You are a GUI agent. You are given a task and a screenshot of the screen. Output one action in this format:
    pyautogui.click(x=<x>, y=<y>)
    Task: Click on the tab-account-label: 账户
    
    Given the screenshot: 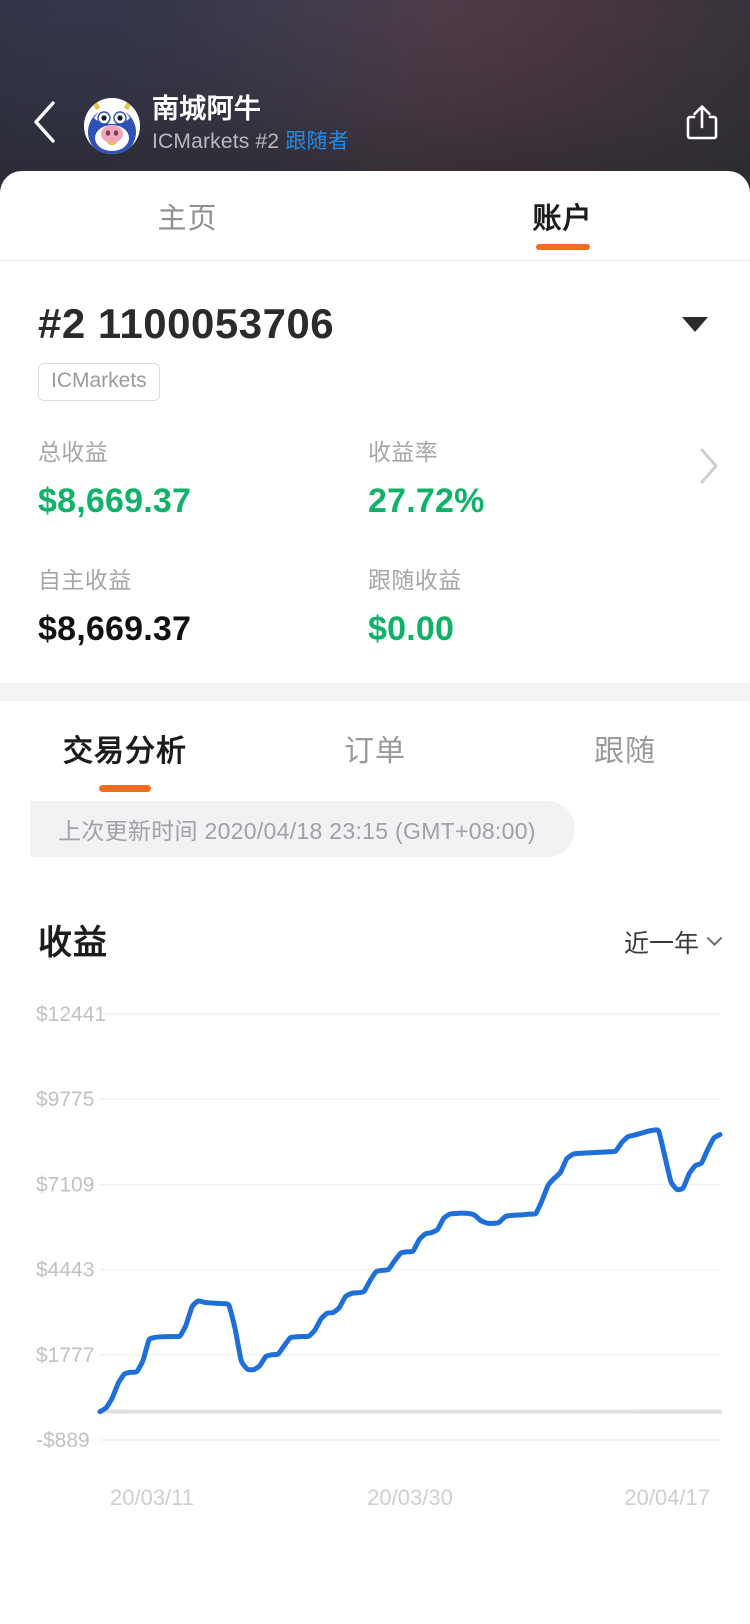 What is the action you would take?
    pyautogui.click(x=562, y=218)
    